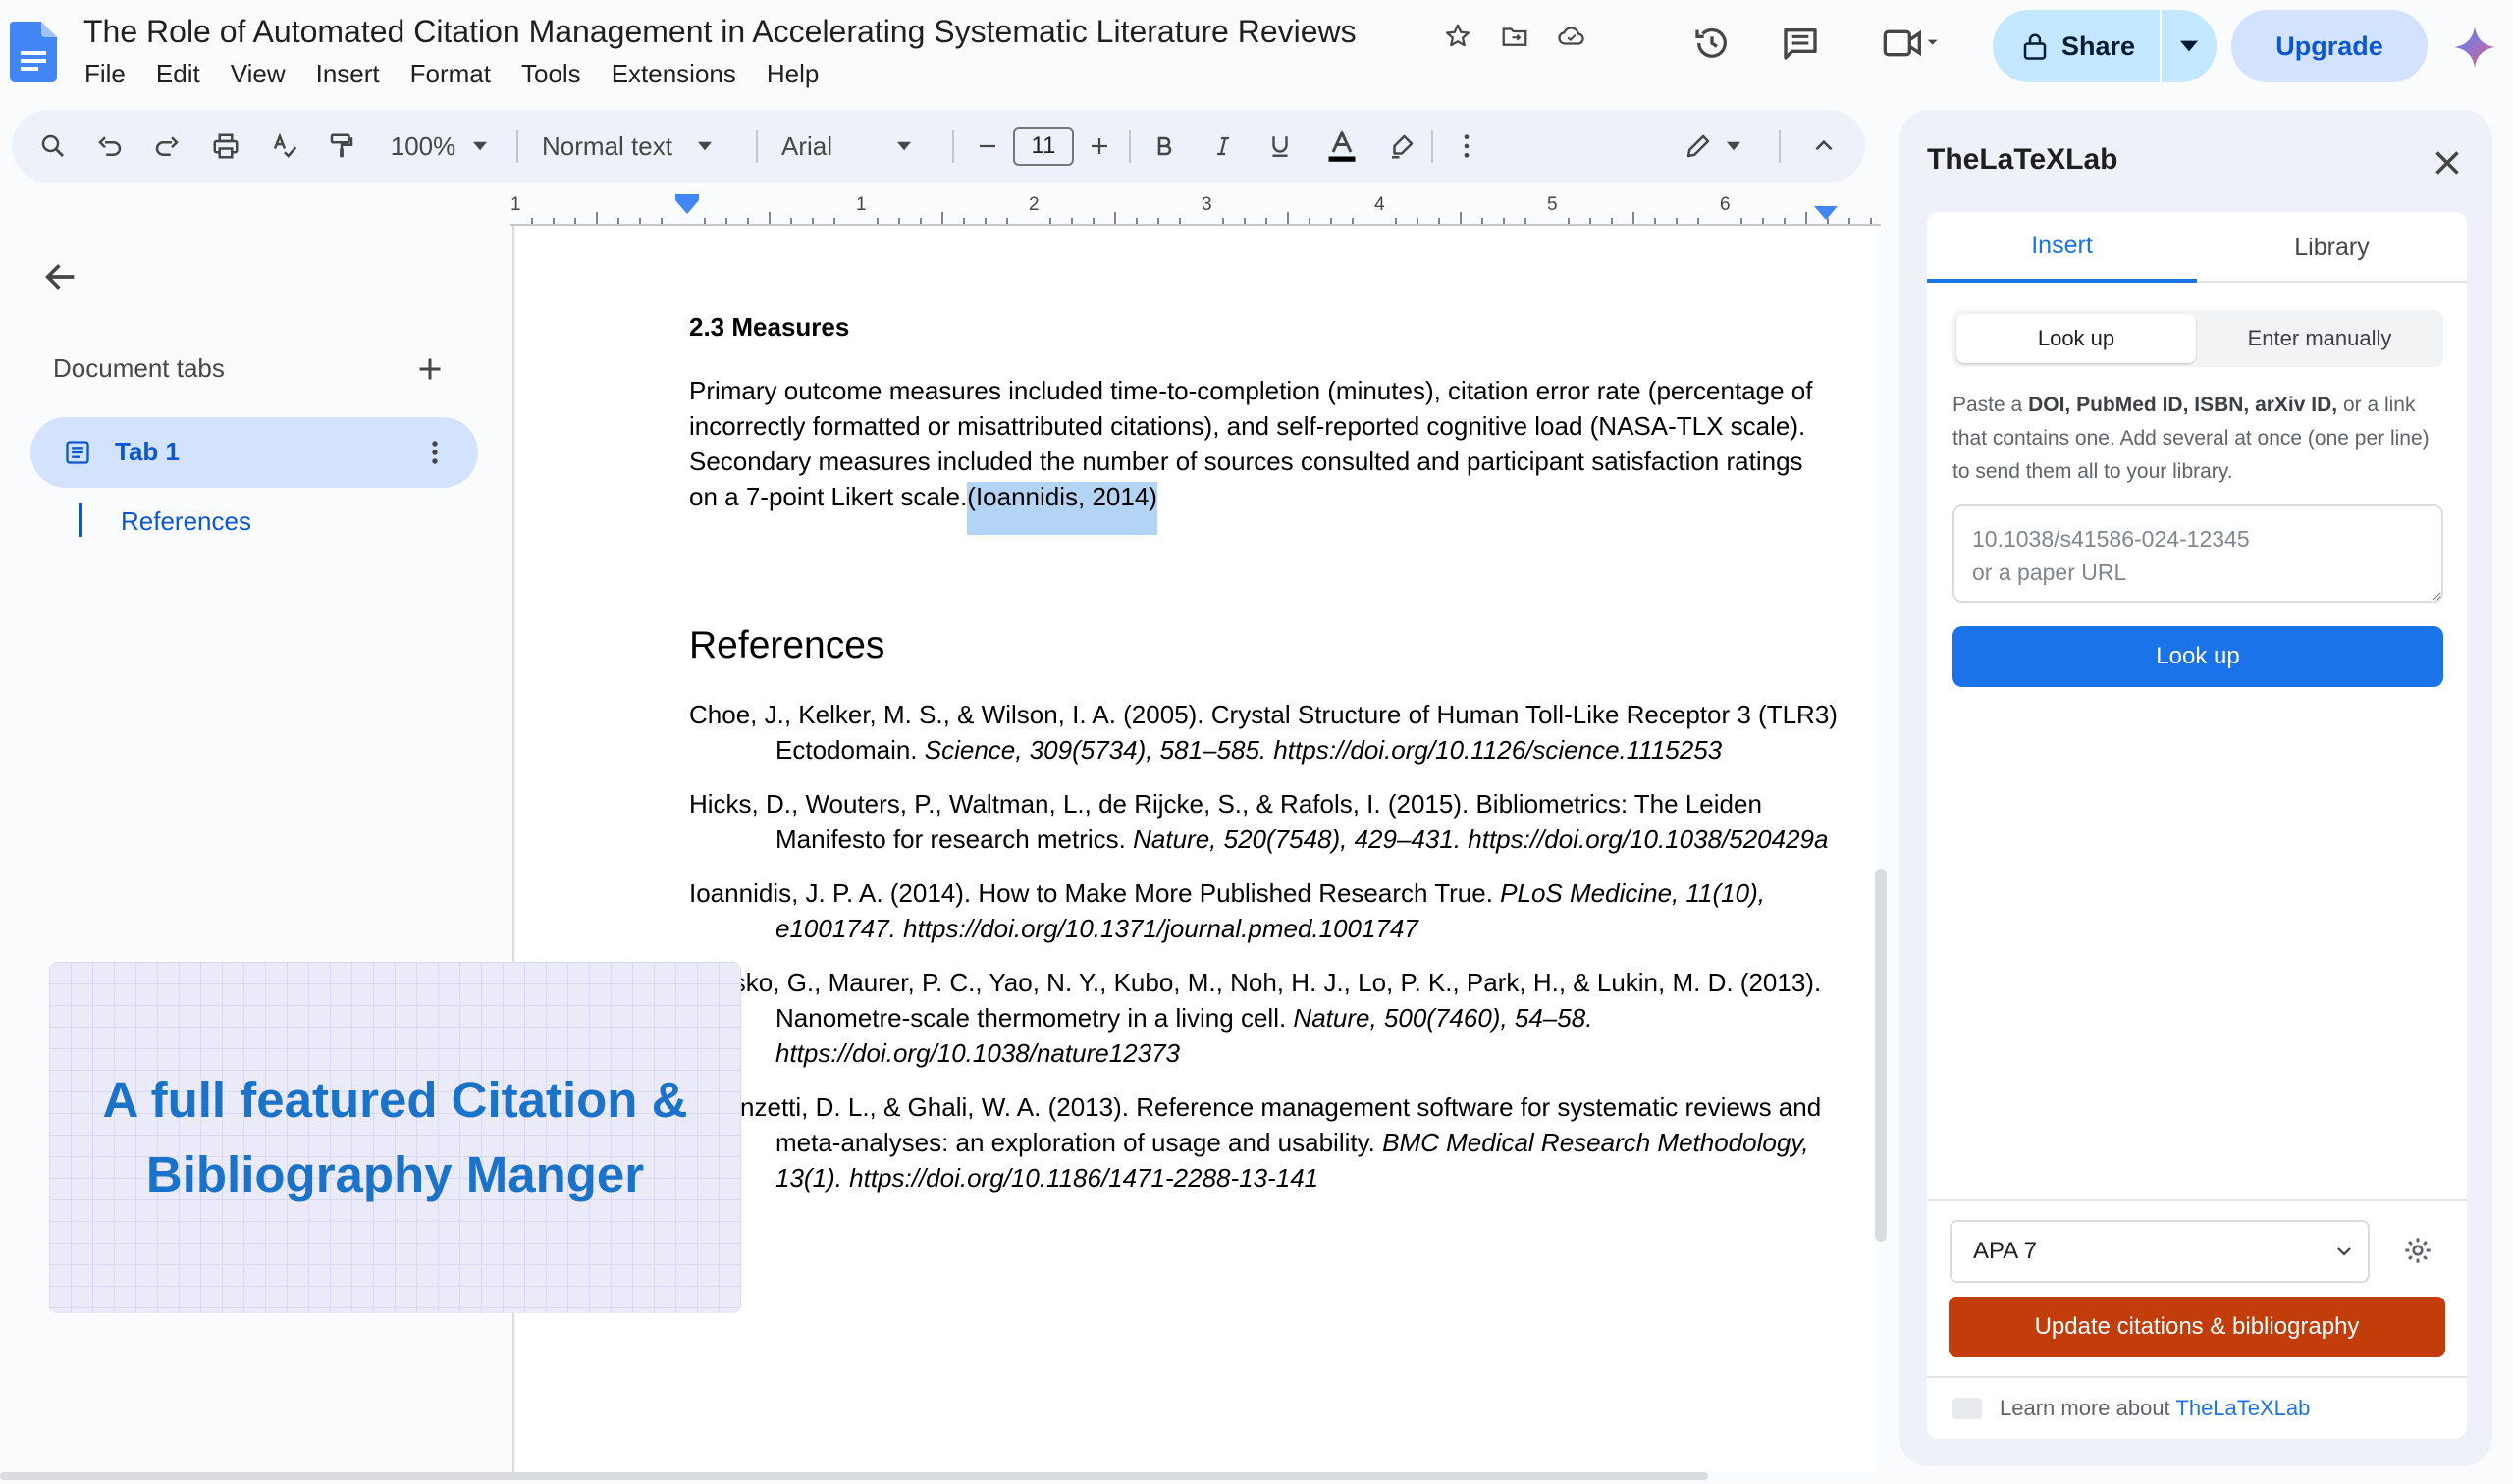 This screenshot has height=1484, width=2513. Describe the element at coordinates (423, 146) in the screenshot. I see `zoom-value: 100%` at that location.